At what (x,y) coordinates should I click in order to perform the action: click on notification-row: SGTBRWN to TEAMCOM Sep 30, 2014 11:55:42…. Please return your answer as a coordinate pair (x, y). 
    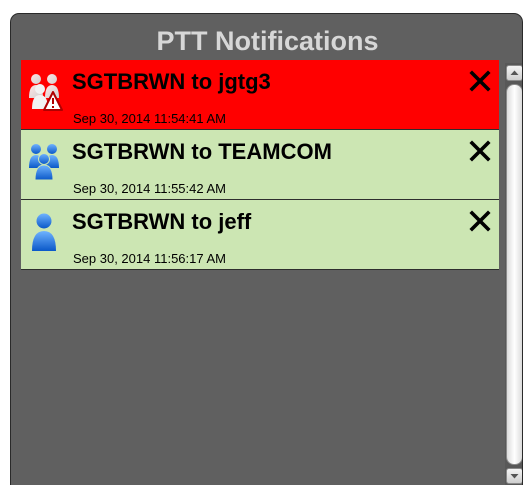
    Looking at the image, I should click on (260, 165).